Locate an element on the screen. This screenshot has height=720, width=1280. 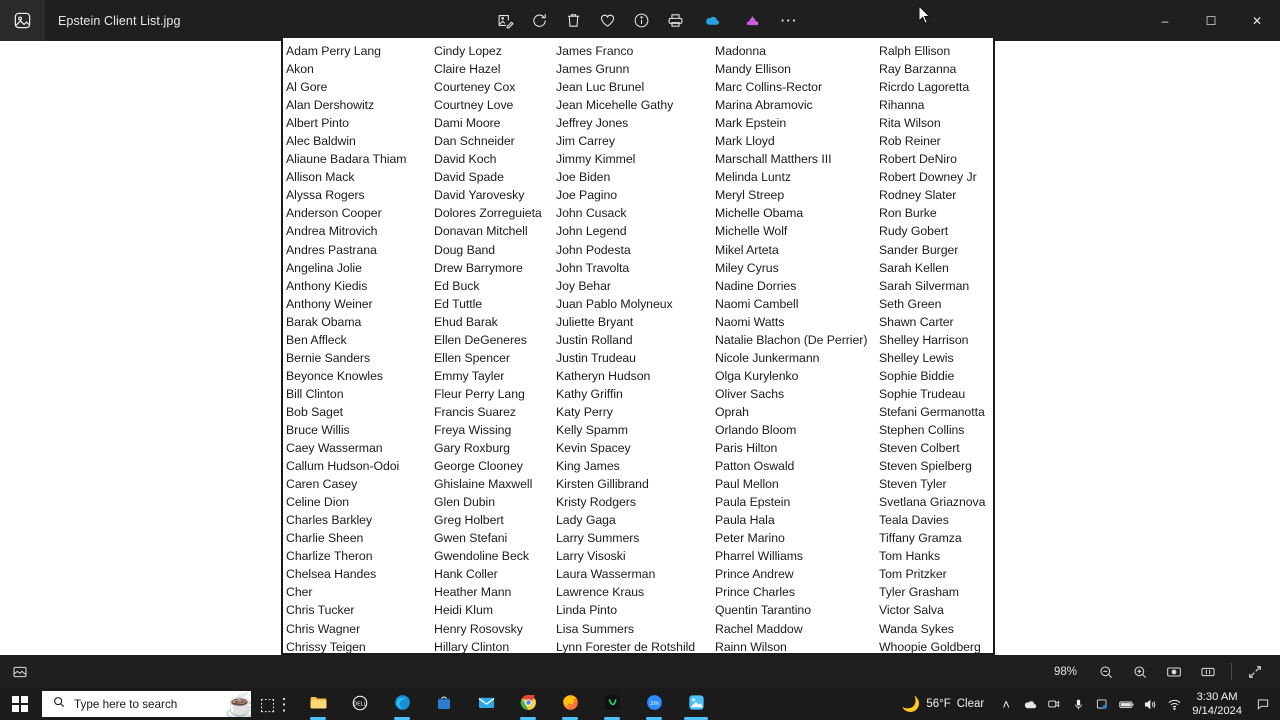
list-item: Mark Epstein is located at coordinates (751, 123).